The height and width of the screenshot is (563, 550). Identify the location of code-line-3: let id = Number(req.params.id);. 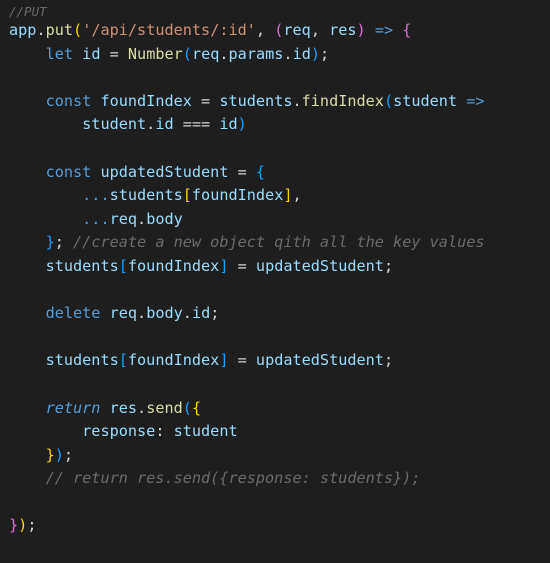
(279, 55).